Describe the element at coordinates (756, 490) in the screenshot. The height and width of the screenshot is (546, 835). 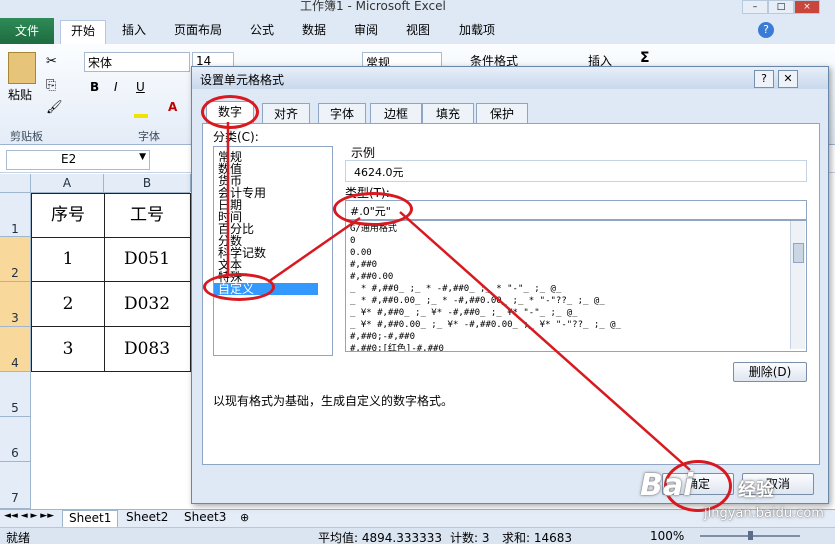
I see `watermark-brand-2: 经验` at that location.